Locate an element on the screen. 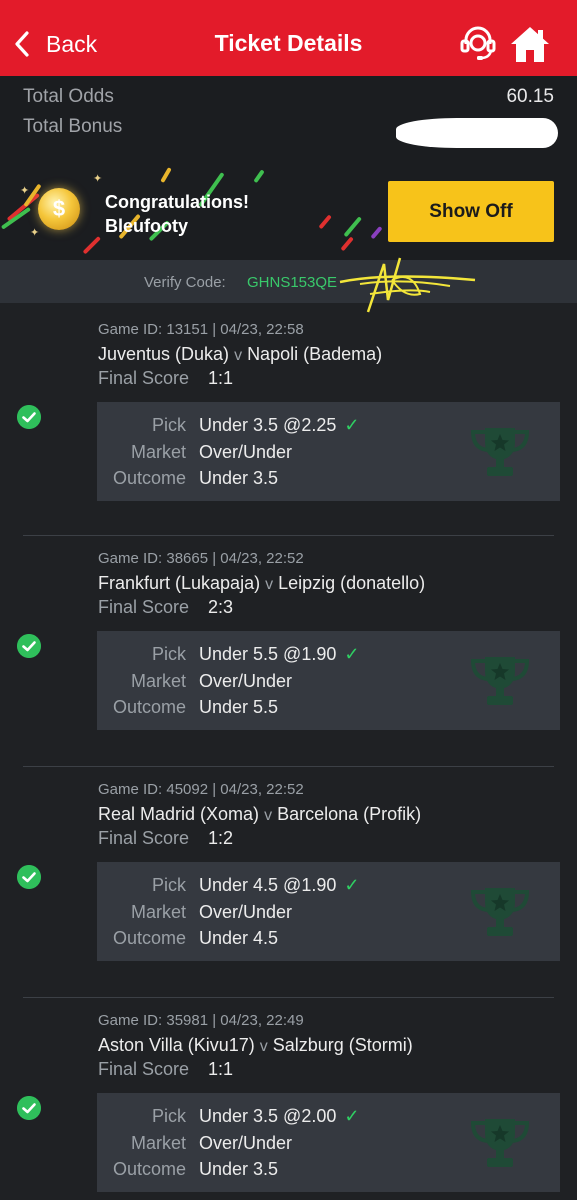 The image size is (577, 1200). congrats-title: Congratulations! is located at coordinates (177, 202).